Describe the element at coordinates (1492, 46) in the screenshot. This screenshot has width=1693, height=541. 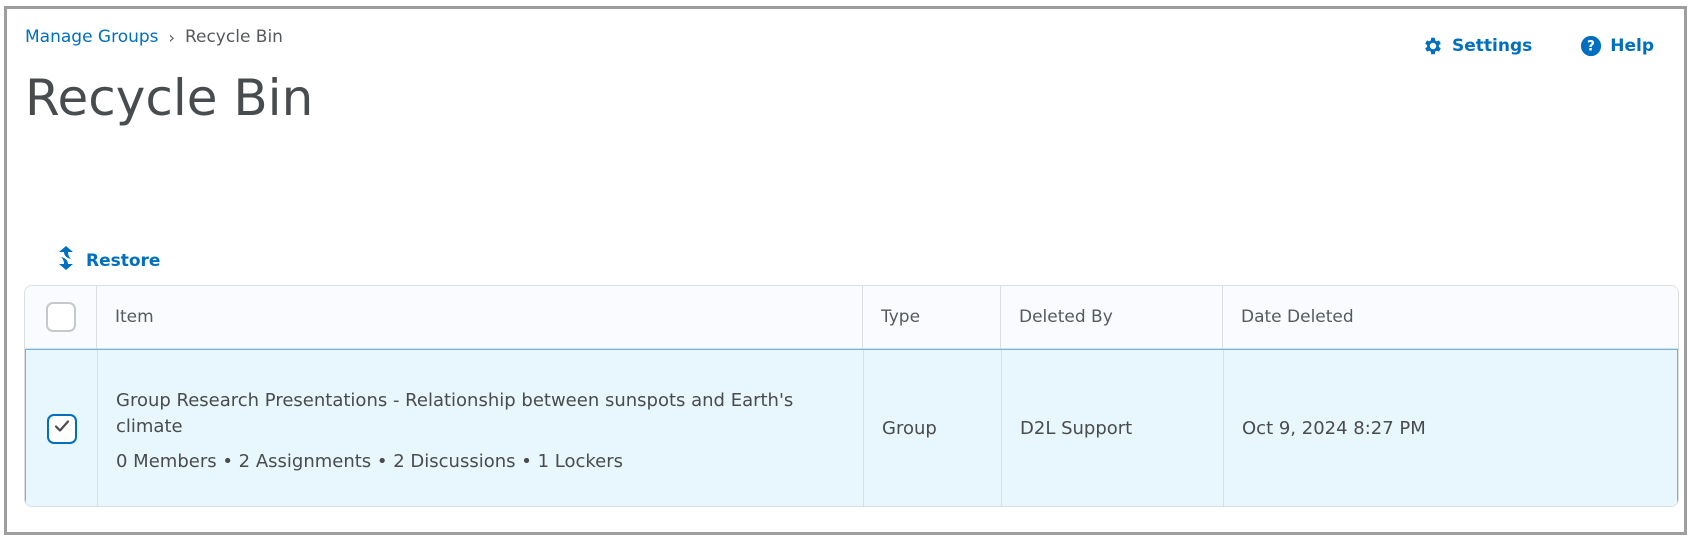
I see `settings-label: Settings` at that location.